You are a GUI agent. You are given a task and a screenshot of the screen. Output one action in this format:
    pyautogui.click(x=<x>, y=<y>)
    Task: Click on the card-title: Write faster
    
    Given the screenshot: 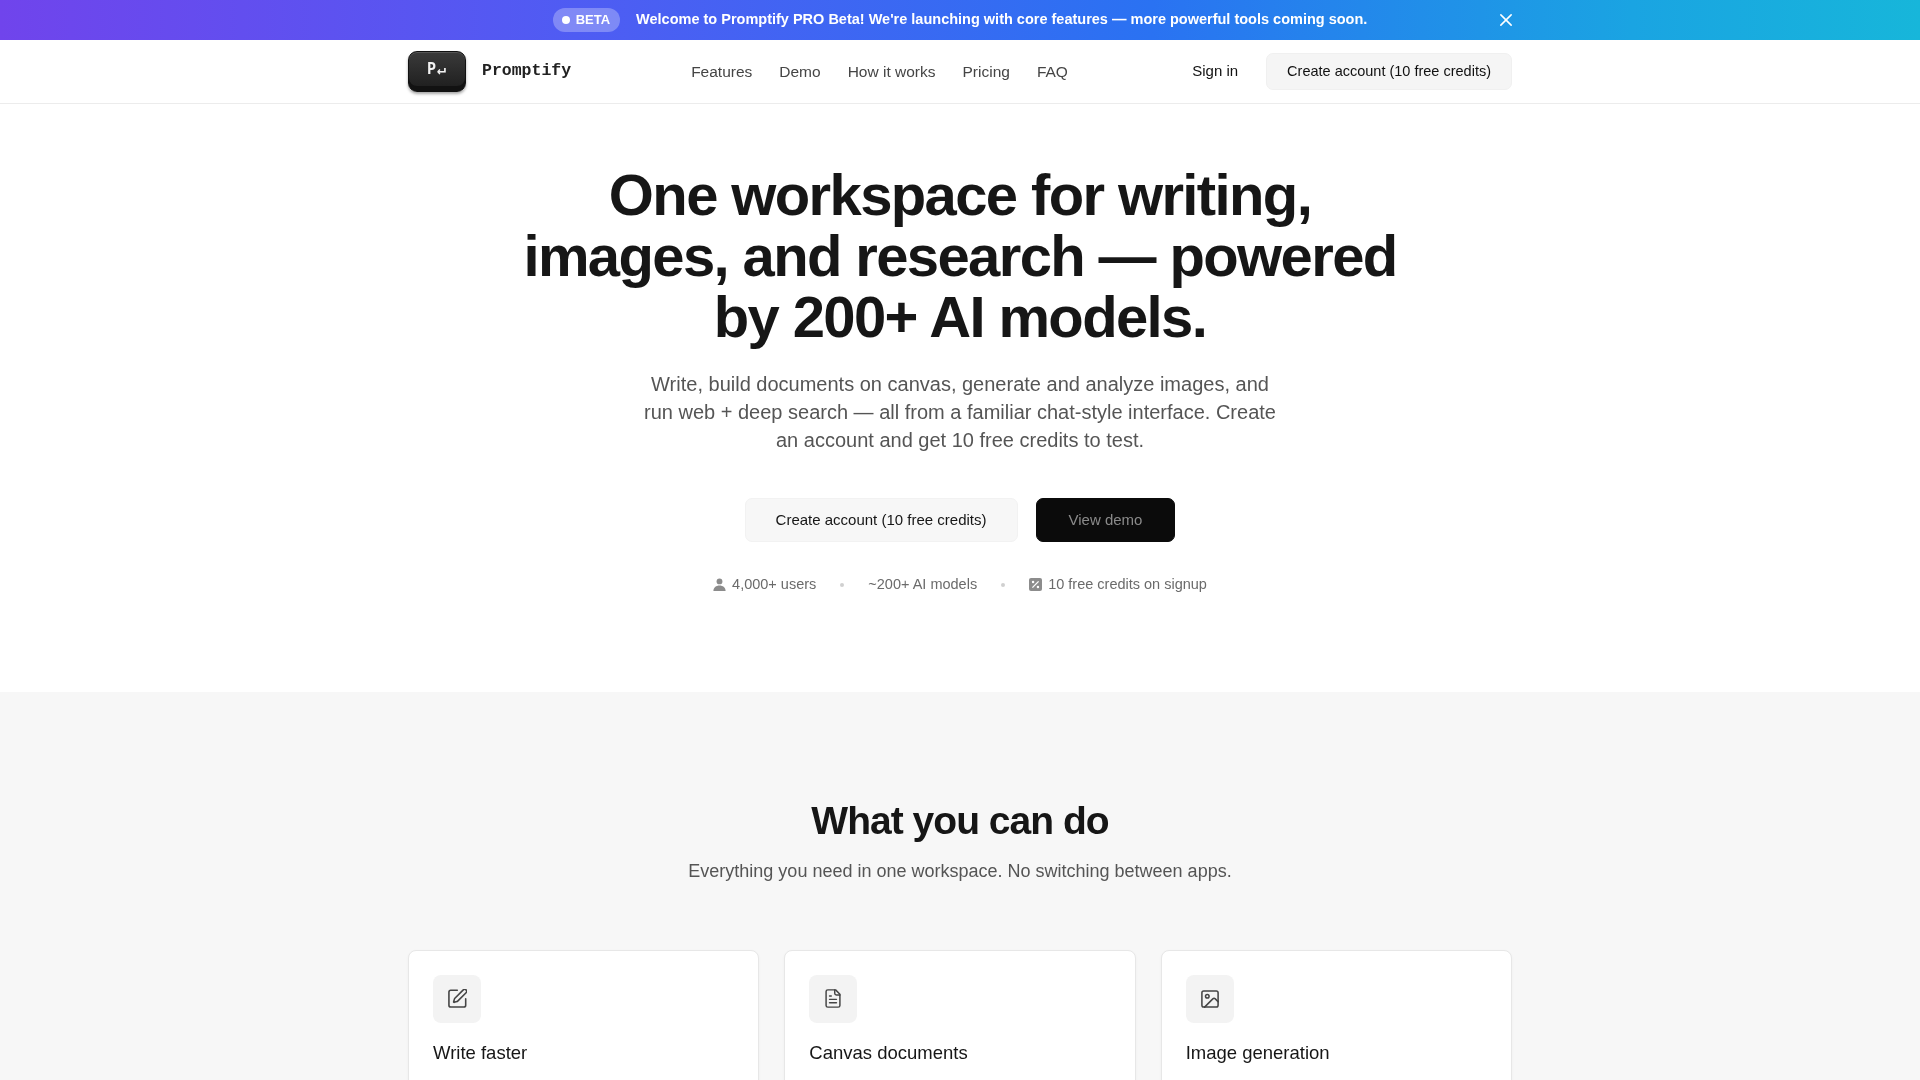 What is the action you would take?
    pyautogui.click(x=481, y=1052)
    